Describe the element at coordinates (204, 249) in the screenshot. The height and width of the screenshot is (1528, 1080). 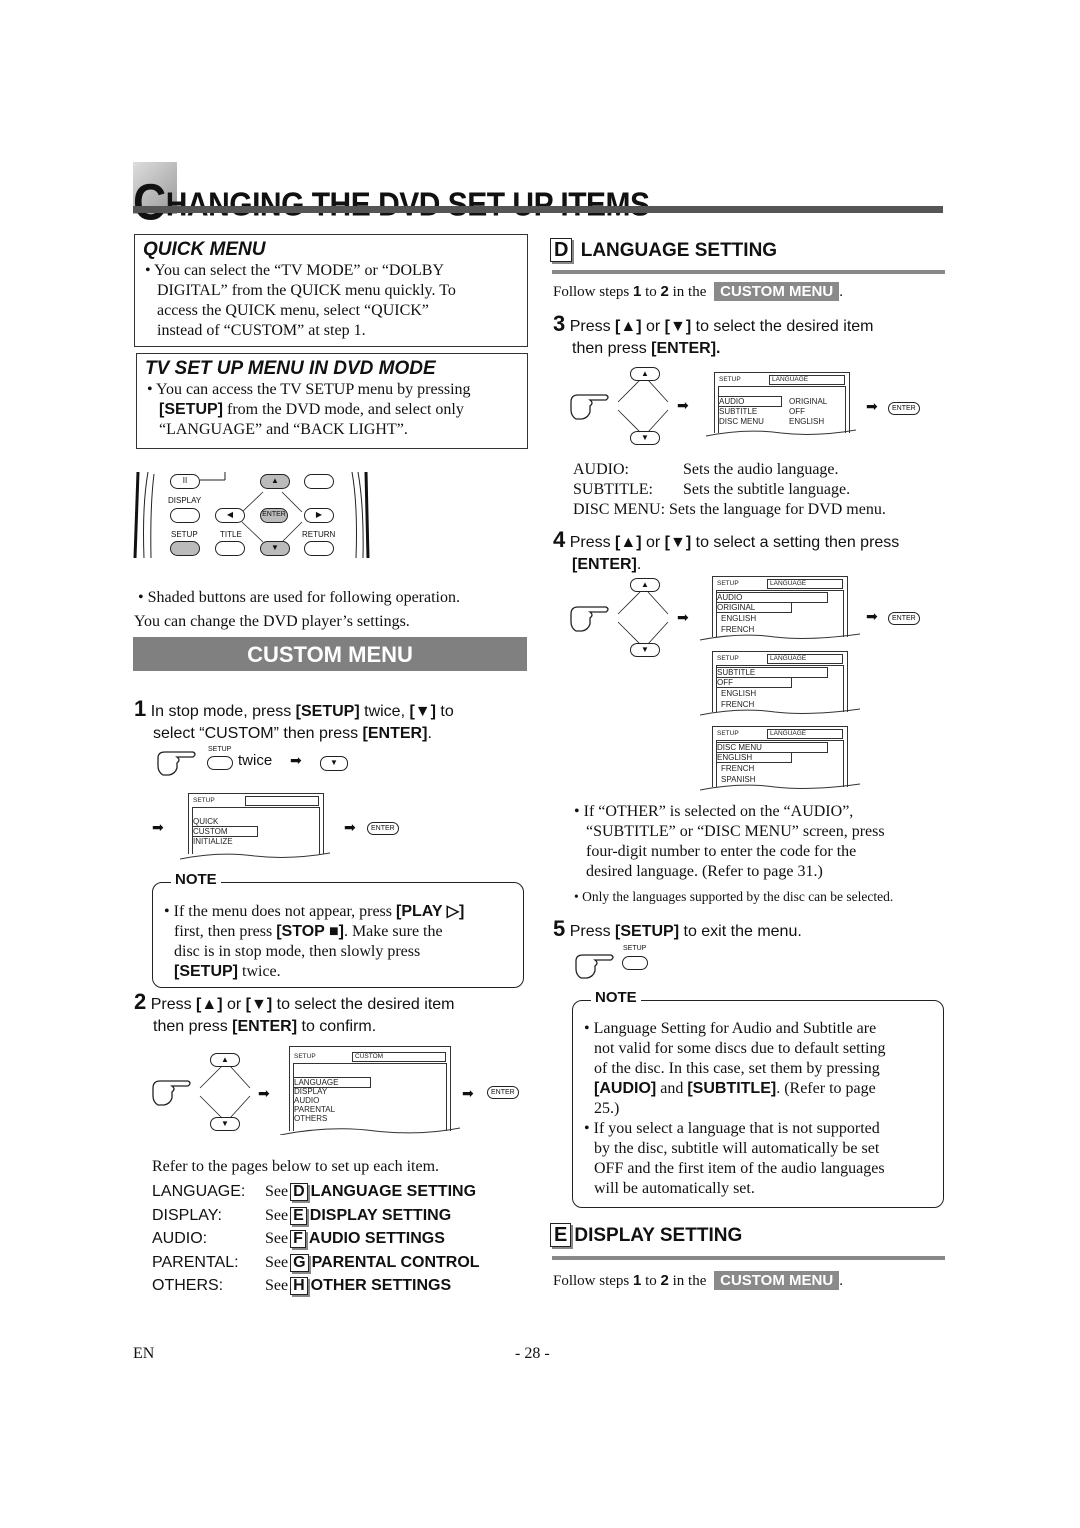
I see `quick-menu-heading: QUICK MENU` at that location.